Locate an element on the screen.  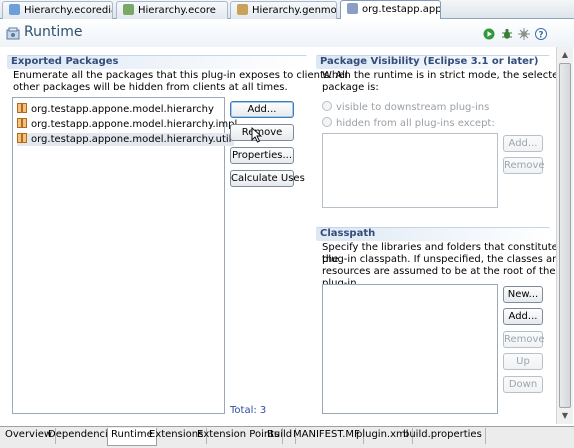
list-item: org.testapp.appone.model.hierarchy is located at coordinates (117, 109).